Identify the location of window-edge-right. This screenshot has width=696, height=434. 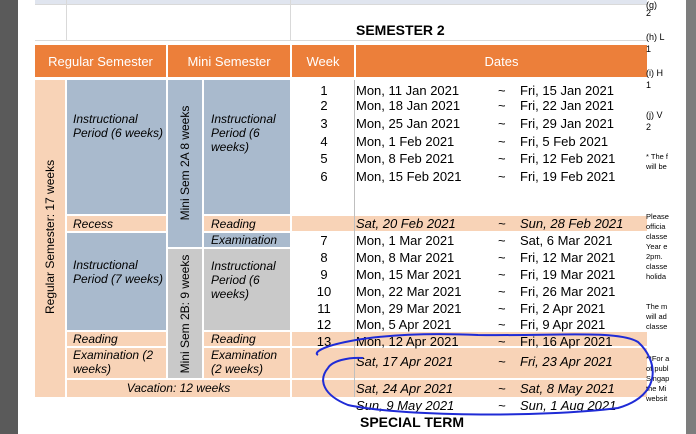
(691, 217).